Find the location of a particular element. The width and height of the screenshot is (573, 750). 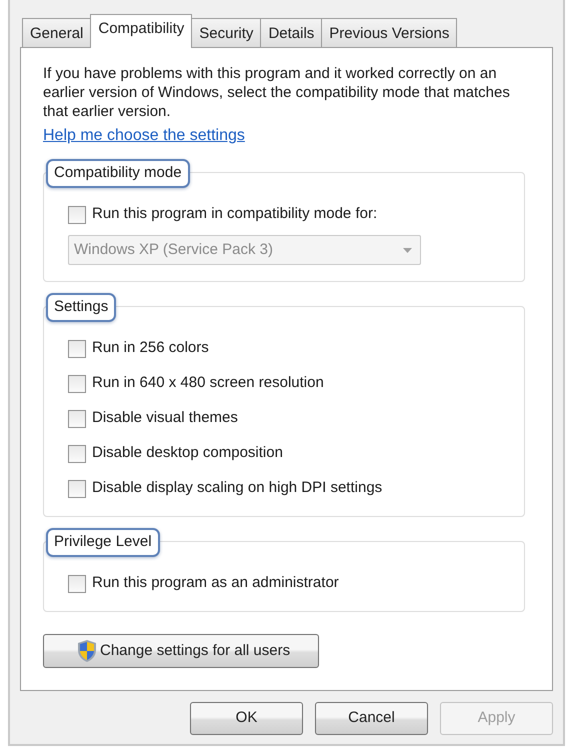

checkbox-label: Run this program in compatibility mode for: is located at coordinates (235, 214).